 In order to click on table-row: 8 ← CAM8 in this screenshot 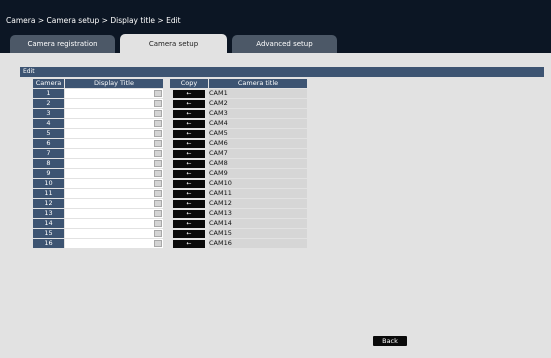, I will do `click(170, 163)`.